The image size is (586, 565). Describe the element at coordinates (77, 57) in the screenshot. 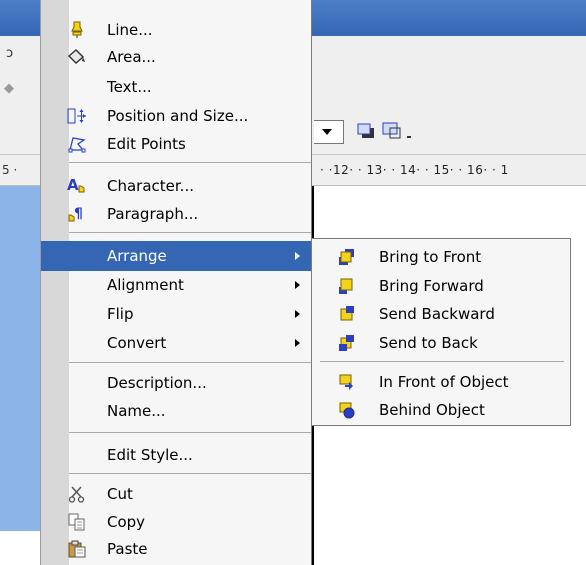

I see `area-fill-icon` at that location.